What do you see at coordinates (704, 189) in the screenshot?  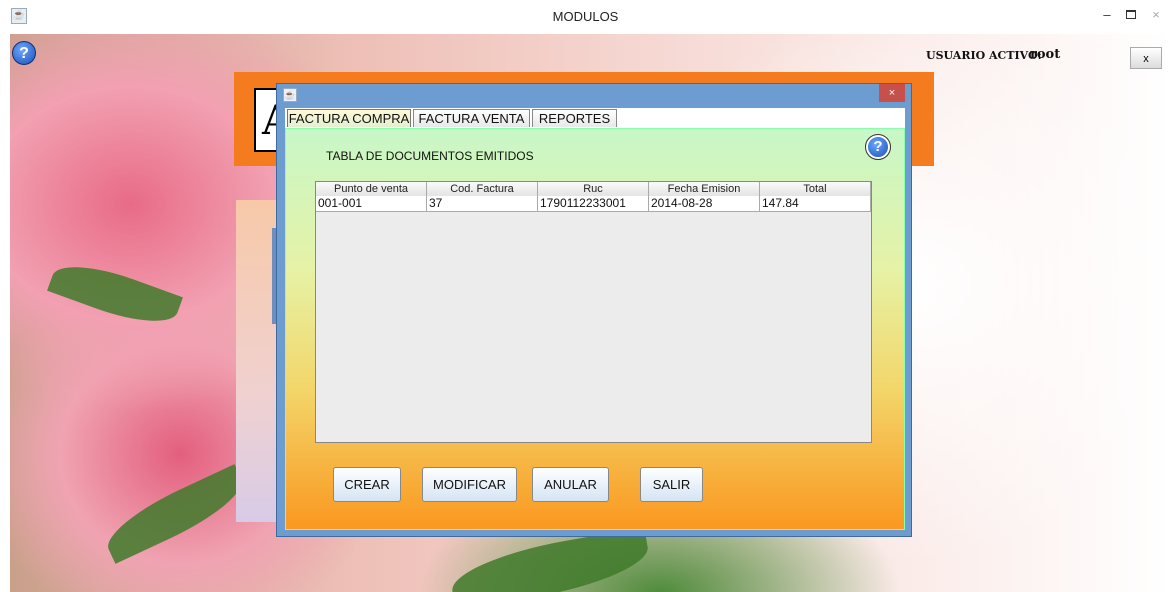 I see `column-header: Fecha Emision` at bounding box center [704, 189].